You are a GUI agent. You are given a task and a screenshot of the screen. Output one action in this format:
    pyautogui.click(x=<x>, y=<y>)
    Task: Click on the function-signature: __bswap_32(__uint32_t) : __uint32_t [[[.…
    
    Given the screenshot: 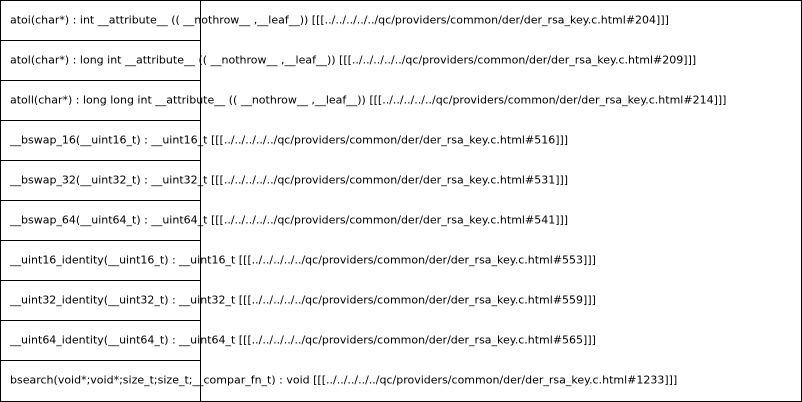 What is the action you would take?
    pyautogui.click(x=288, y=180)
    